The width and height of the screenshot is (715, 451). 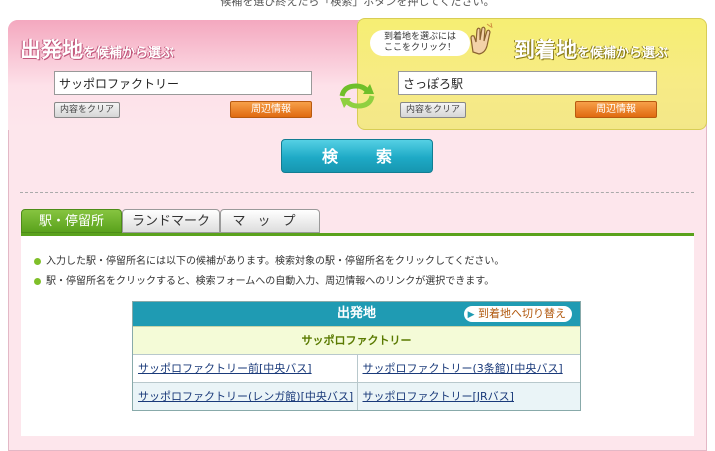 I want to click on switch-to-arrival-button: ▶ 到着地へ切り替え, so click(x=517, y=314).